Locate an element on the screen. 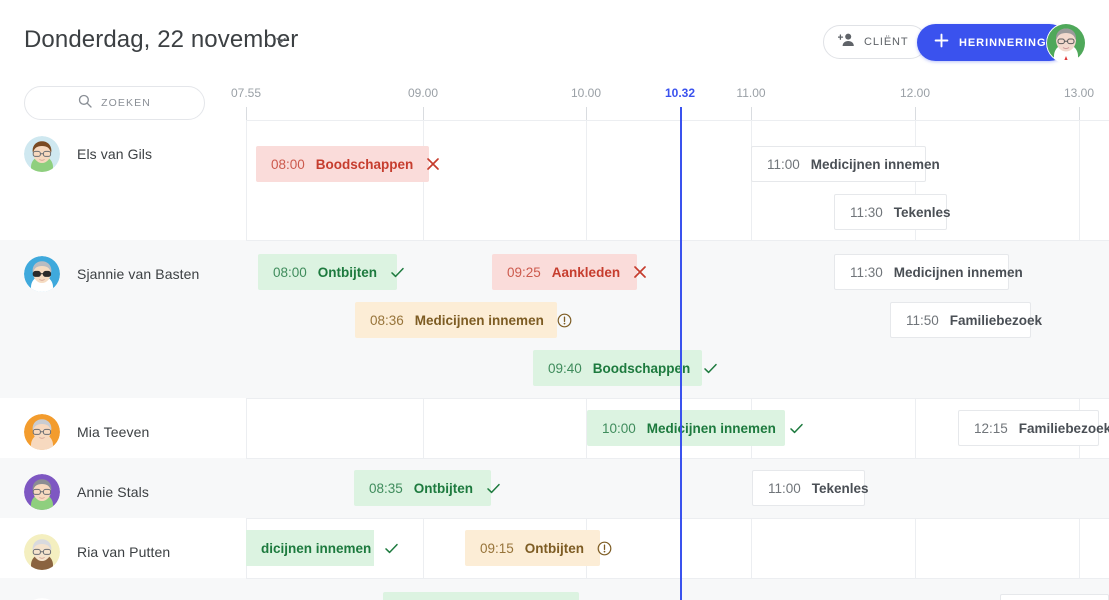  person-row-header: Ria van Putten is located at coordinates (97, 552).